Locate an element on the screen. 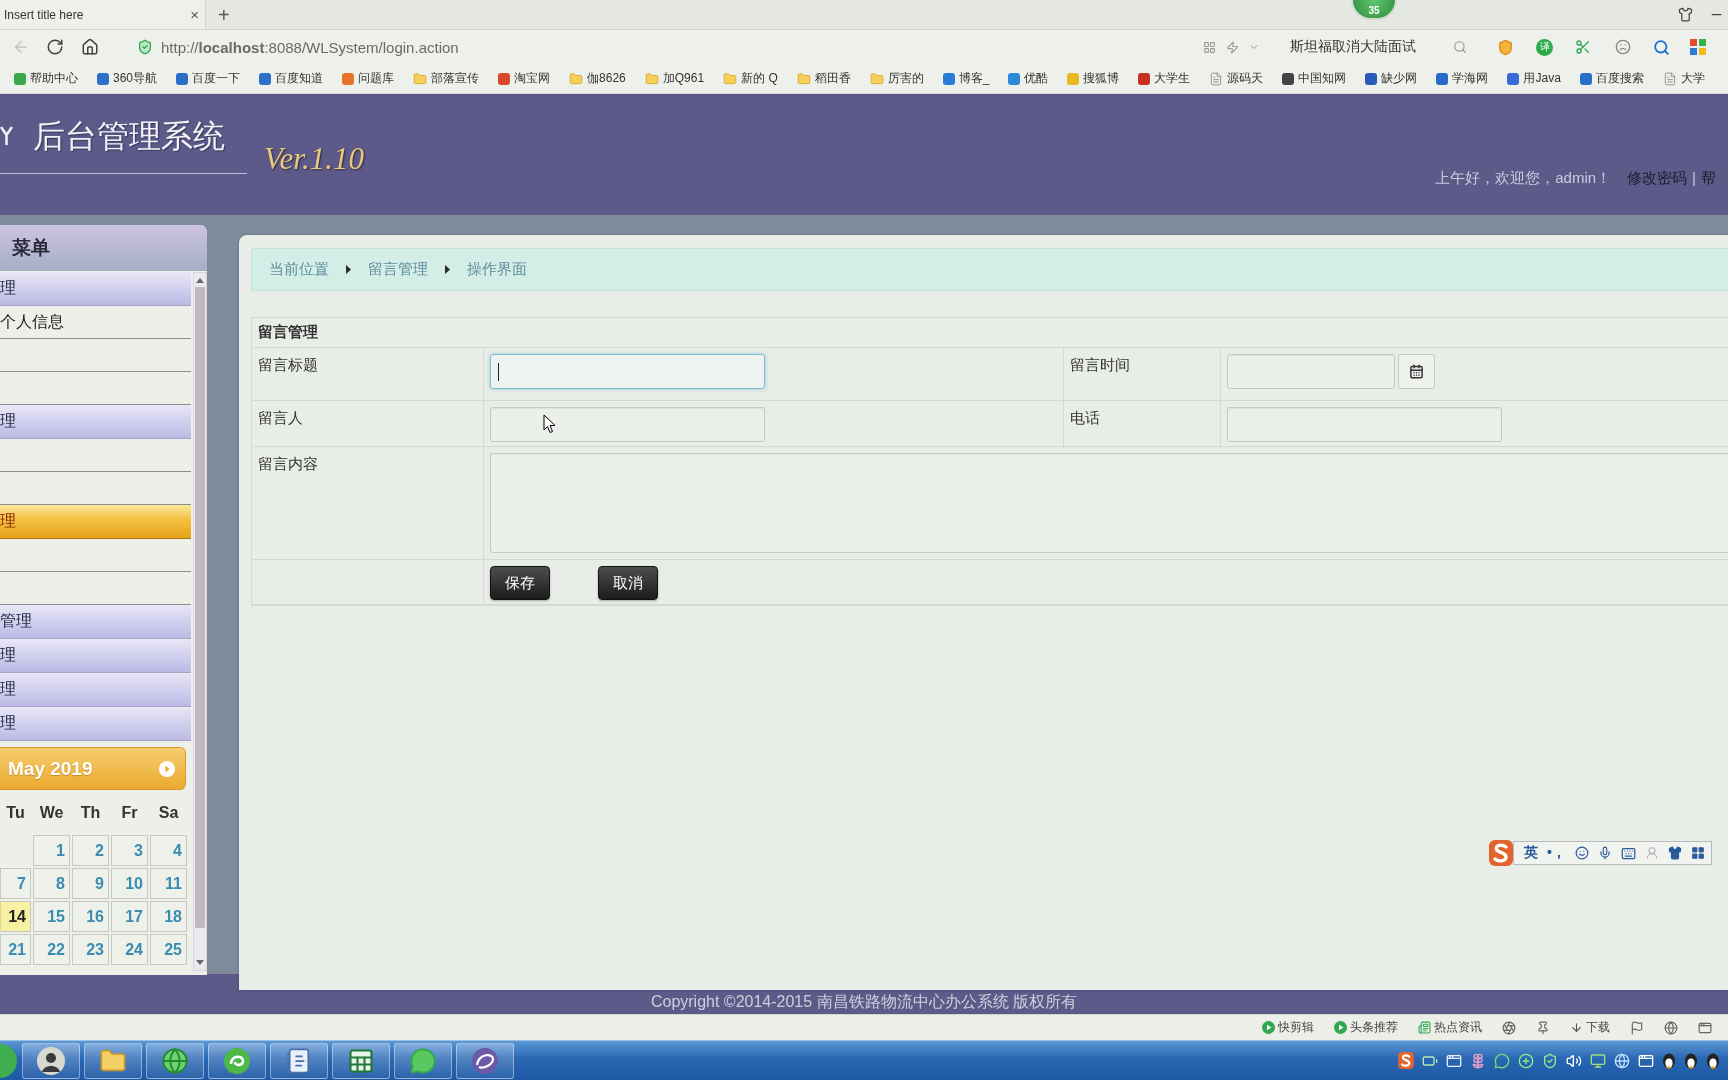  bookmark-link: 博客_ is located at coordinates (966, 78).